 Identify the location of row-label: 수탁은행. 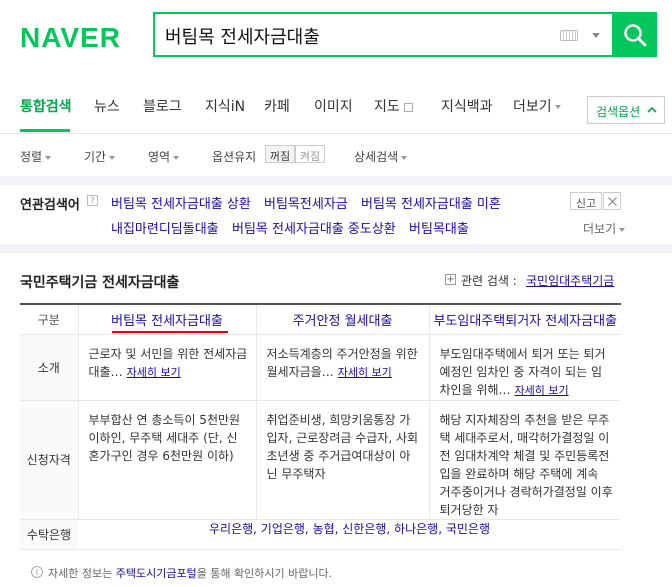
(49, 534).